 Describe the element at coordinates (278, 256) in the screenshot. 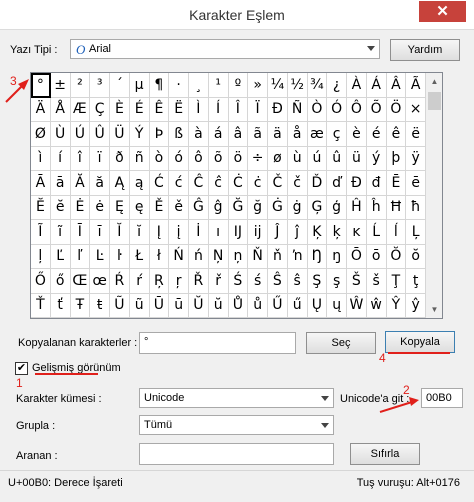

I see `char-cell: ň` at that location.